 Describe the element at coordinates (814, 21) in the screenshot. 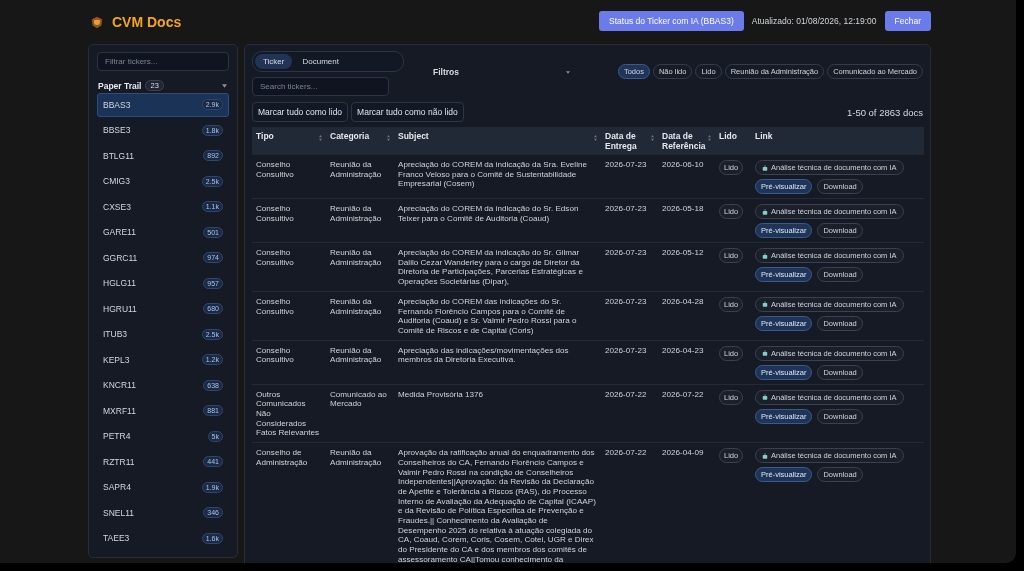

I see `updated-timestamp: Atualizado: 01/08/2026, 12:19:00` at that location.